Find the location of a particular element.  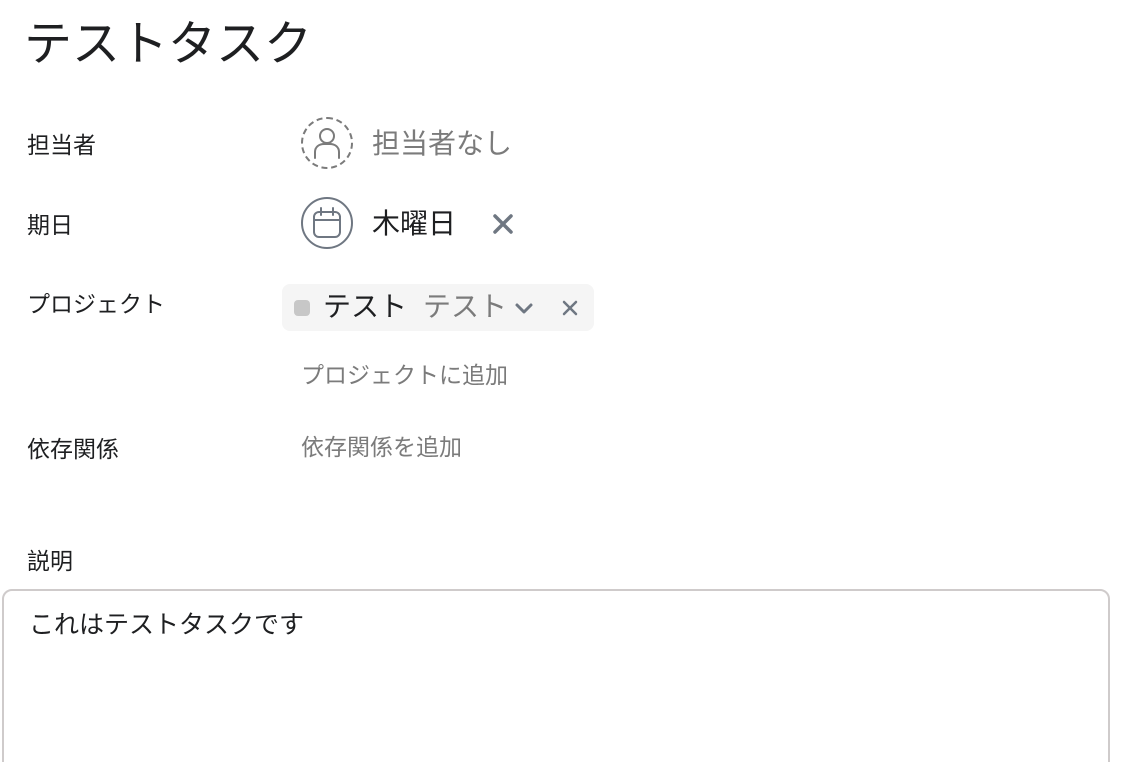

due-date-button is located at coordinates (327, 223).